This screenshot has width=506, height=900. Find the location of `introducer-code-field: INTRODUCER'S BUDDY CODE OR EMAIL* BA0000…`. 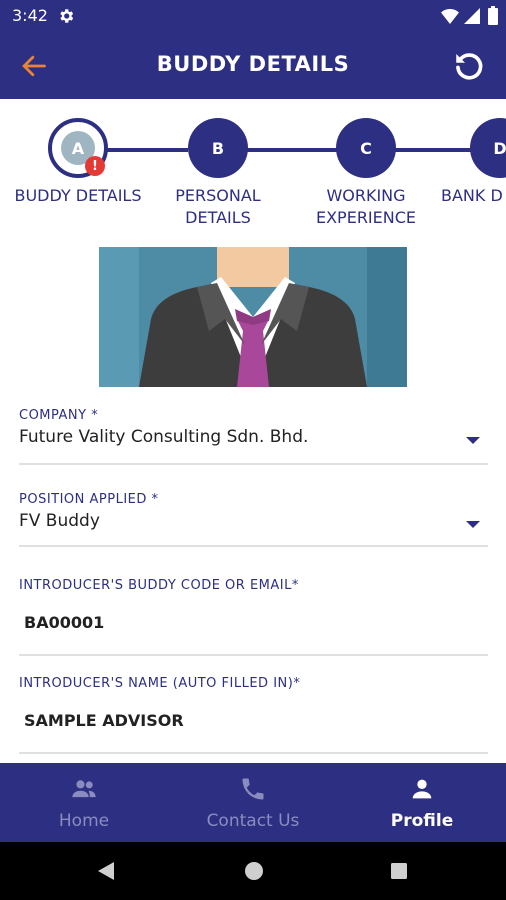

introducer-code-field: INTRODUCER'S BUDDY CODE OR EMAIL* BA0000… is located at coordinates (253, 618).